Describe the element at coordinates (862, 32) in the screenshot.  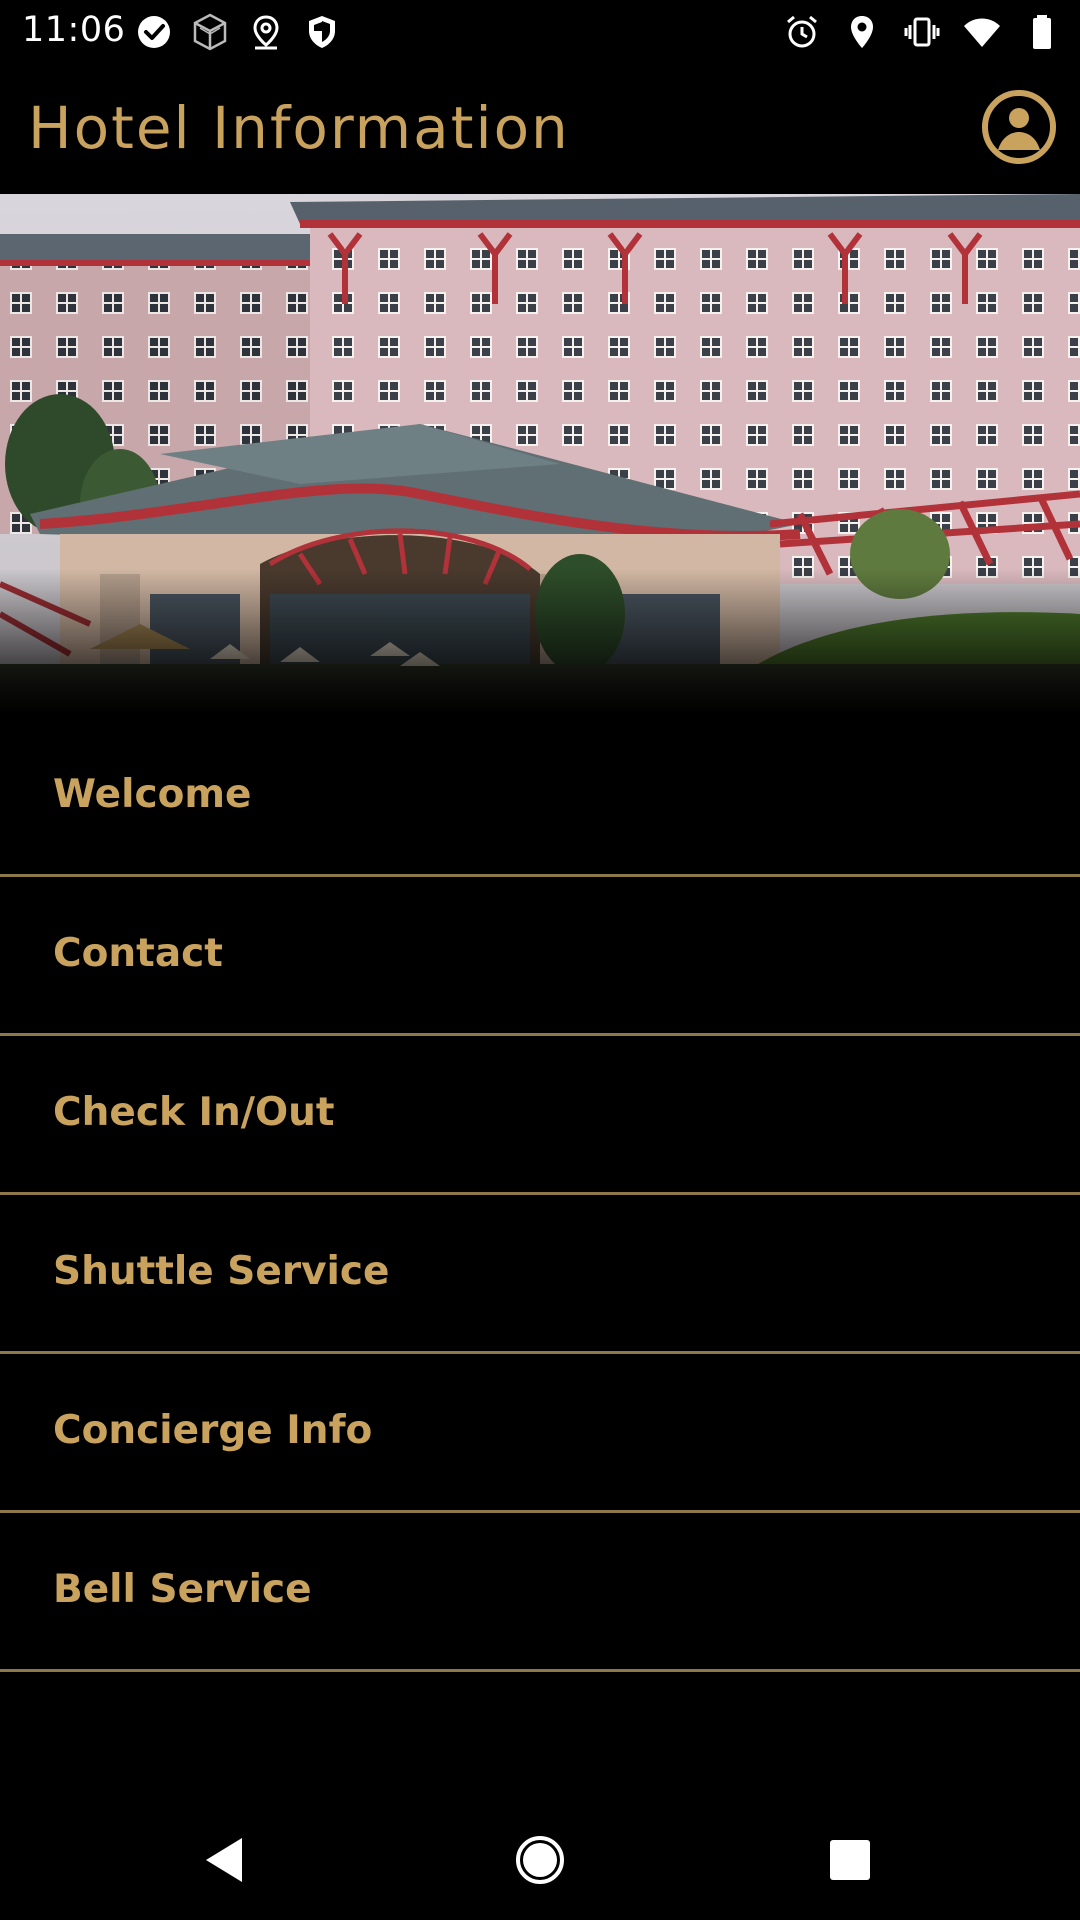
I see `location-pin-icon` at that location.